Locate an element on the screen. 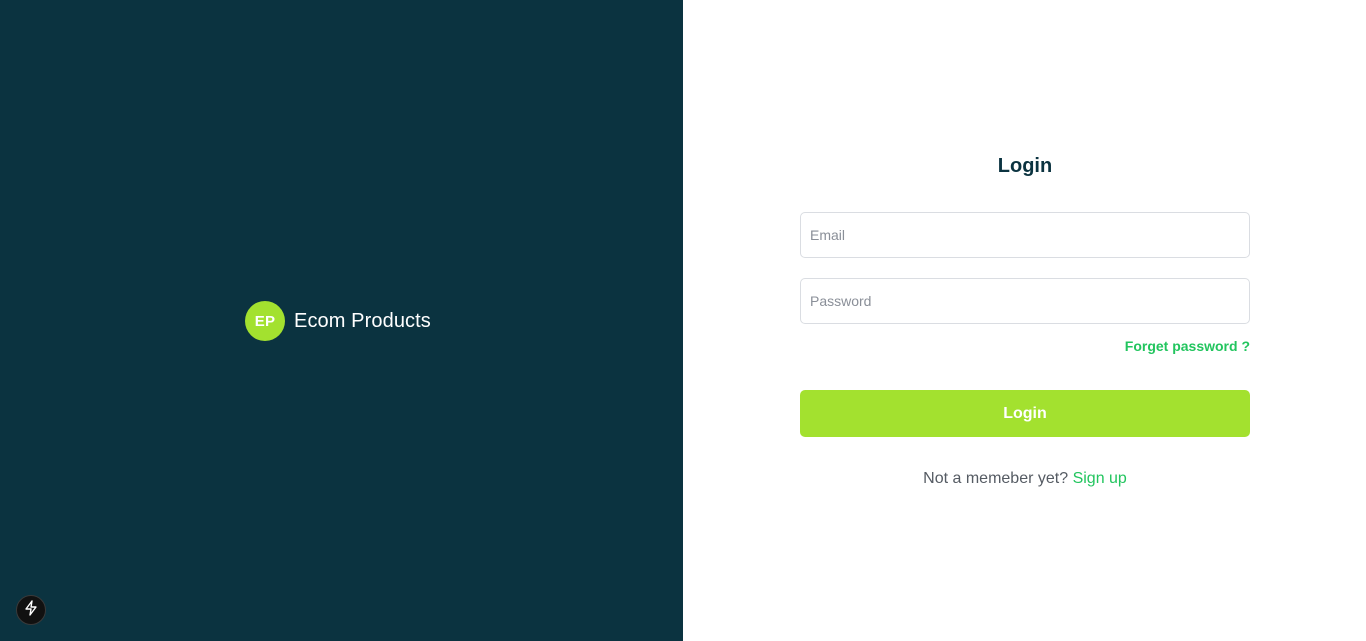  email-input is located at coordinates (1025, 235).